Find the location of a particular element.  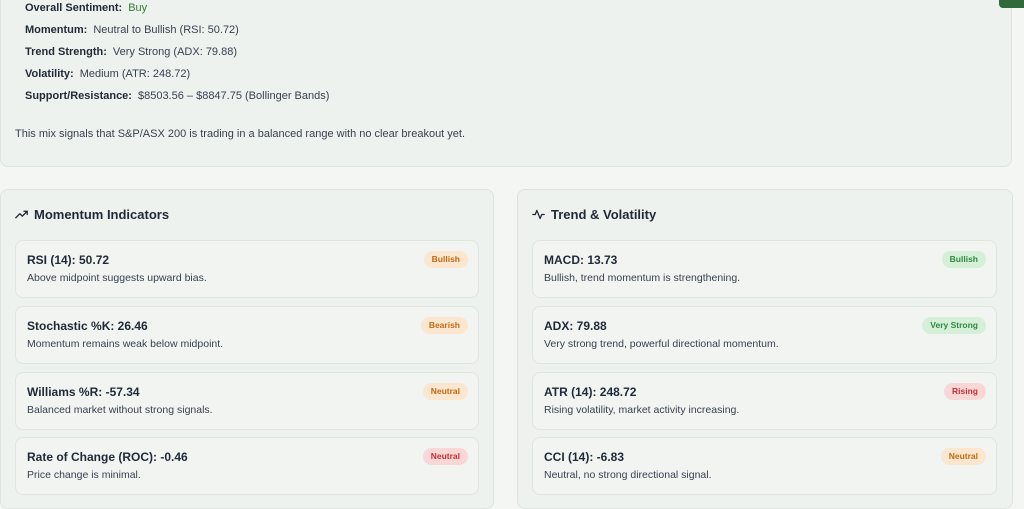

overall-sentiment-row: Overall Sentiment: Buy is located at coordinates (86, 8).